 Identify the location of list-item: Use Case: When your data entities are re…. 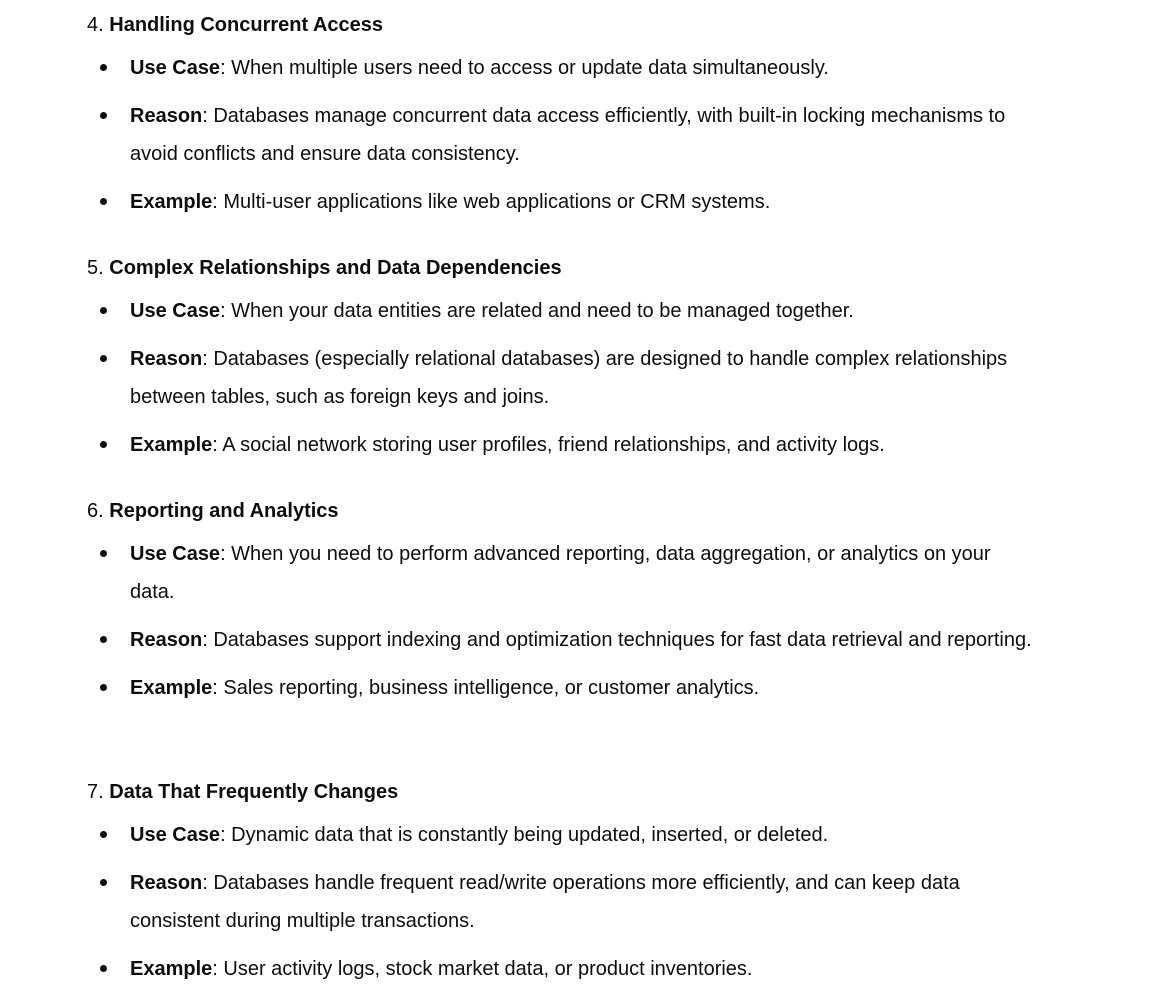
(563, 311).